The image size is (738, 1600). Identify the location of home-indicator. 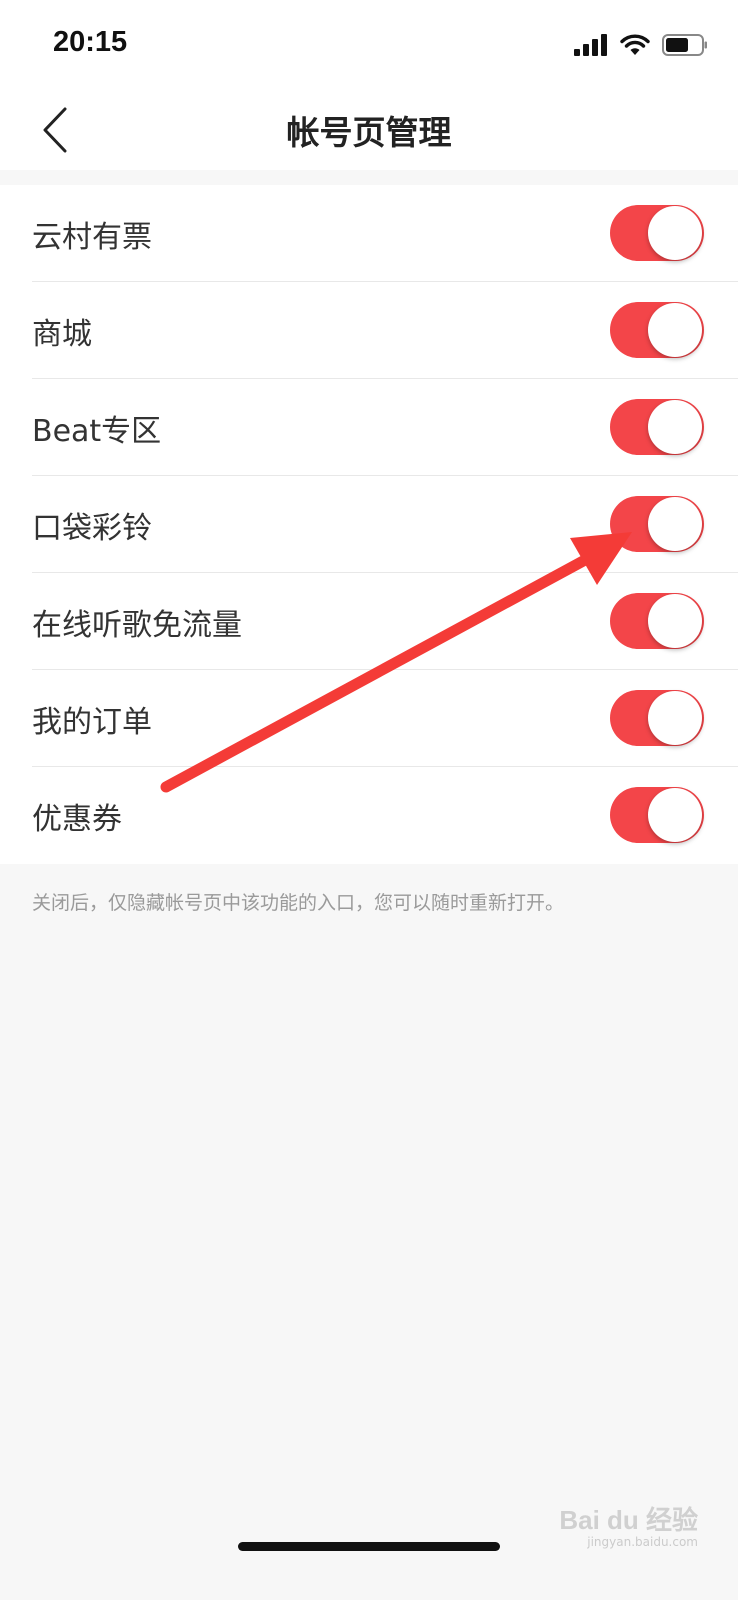
(369, 1546).